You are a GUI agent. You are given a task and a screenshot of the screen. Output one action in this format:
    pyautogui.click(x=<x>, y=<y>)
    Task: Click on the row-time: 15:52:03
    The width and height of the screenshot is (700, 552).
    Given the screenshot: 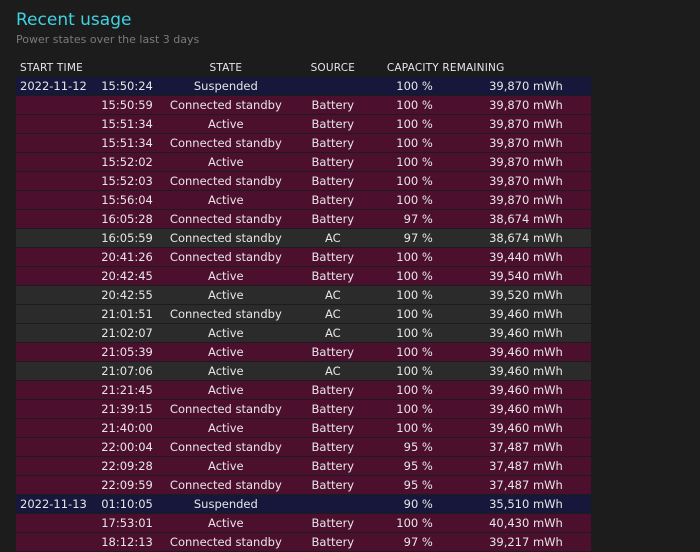 What is the action you would take?
    pyautogui.click(x=123, y=181)
    